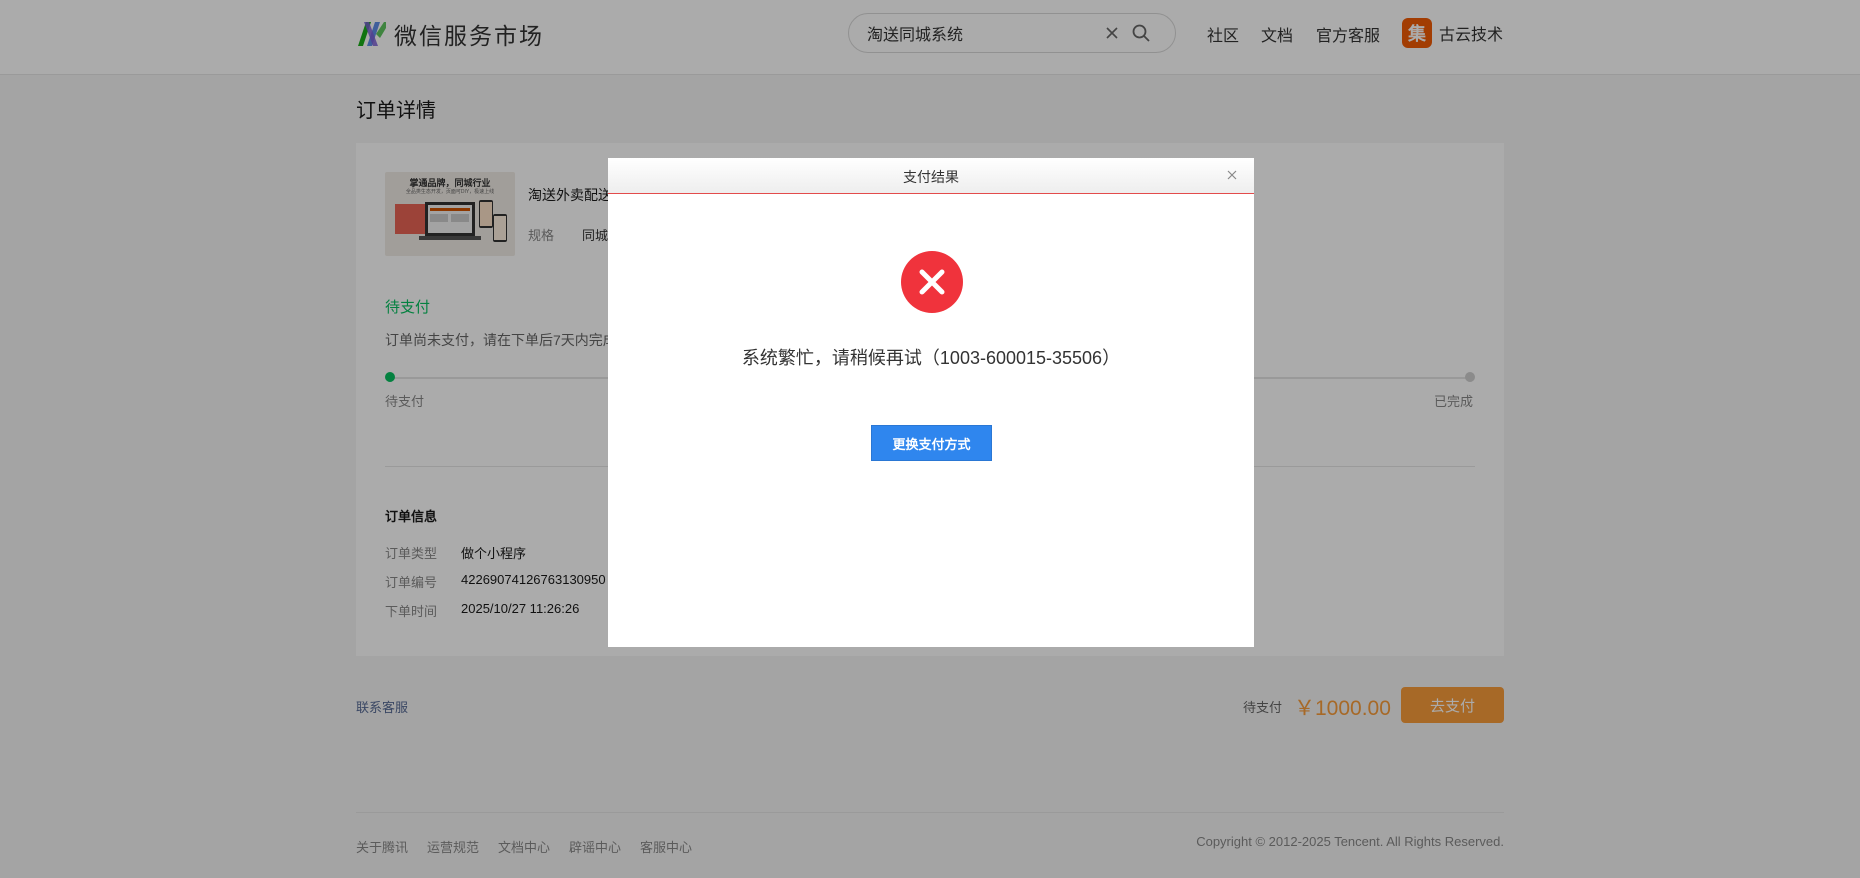 This screenshot has height=878, width=1860. I want to click on close-icon, so click(1232, 175).